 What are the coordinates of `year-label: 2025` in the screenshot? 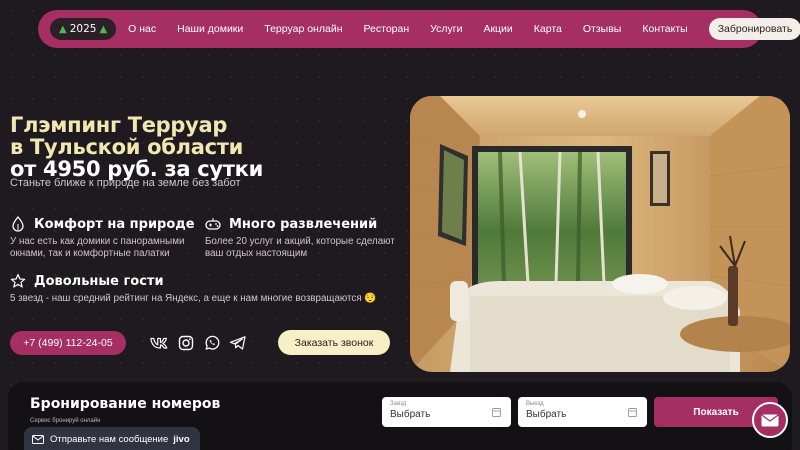 It's located at (83, 29).